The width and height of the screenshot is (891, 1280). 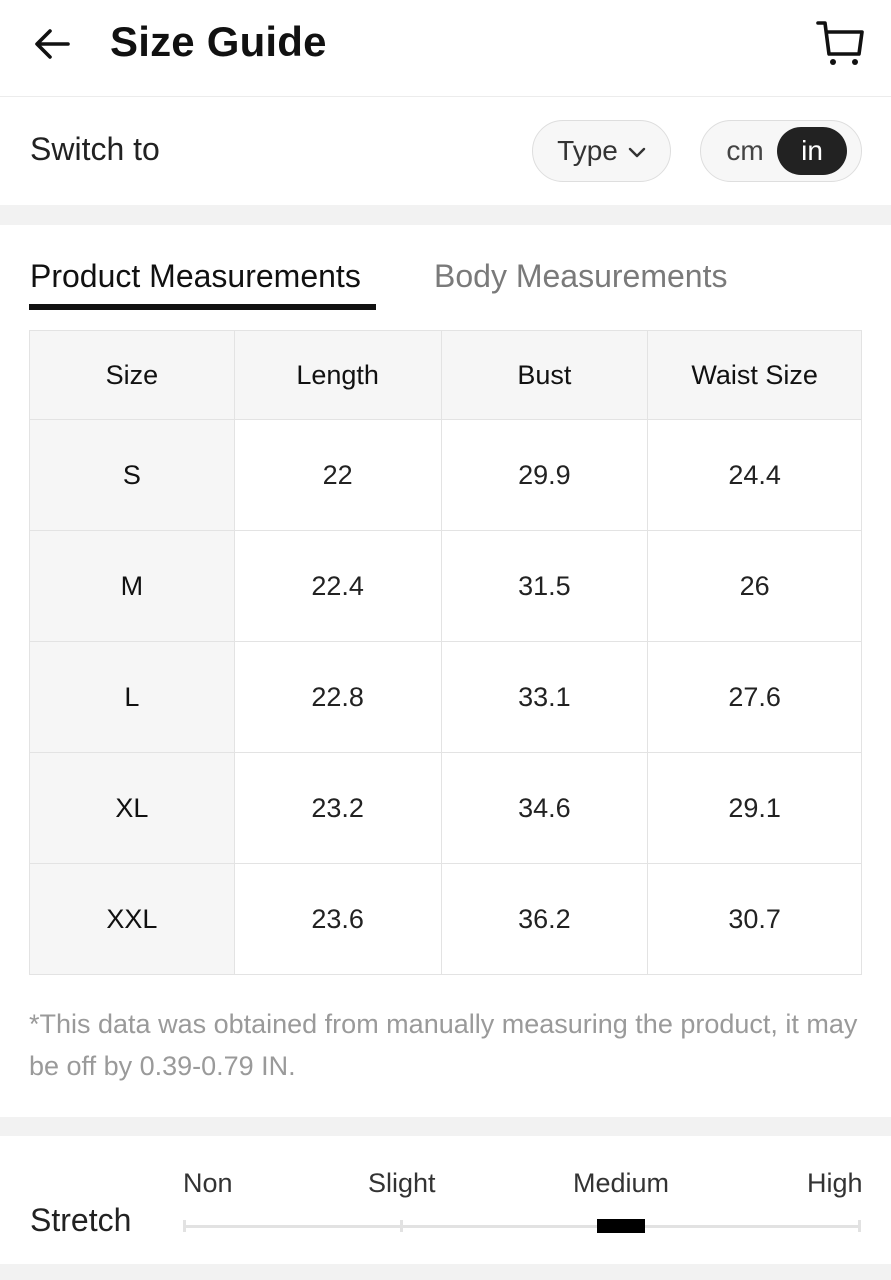 I want to click on waist-cell: 30.7, so click(x=754, y=919).